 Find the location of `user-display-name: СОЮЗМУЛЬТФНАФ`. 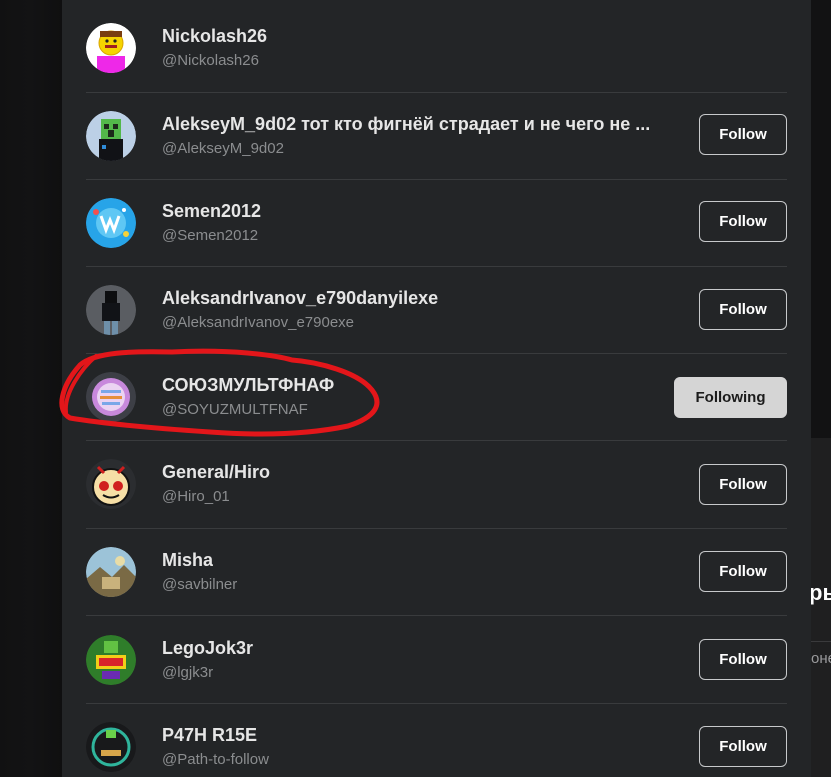

user-display-name: СОЮЗМУЛЬТФНАФ is located at coordinates (248, 385).